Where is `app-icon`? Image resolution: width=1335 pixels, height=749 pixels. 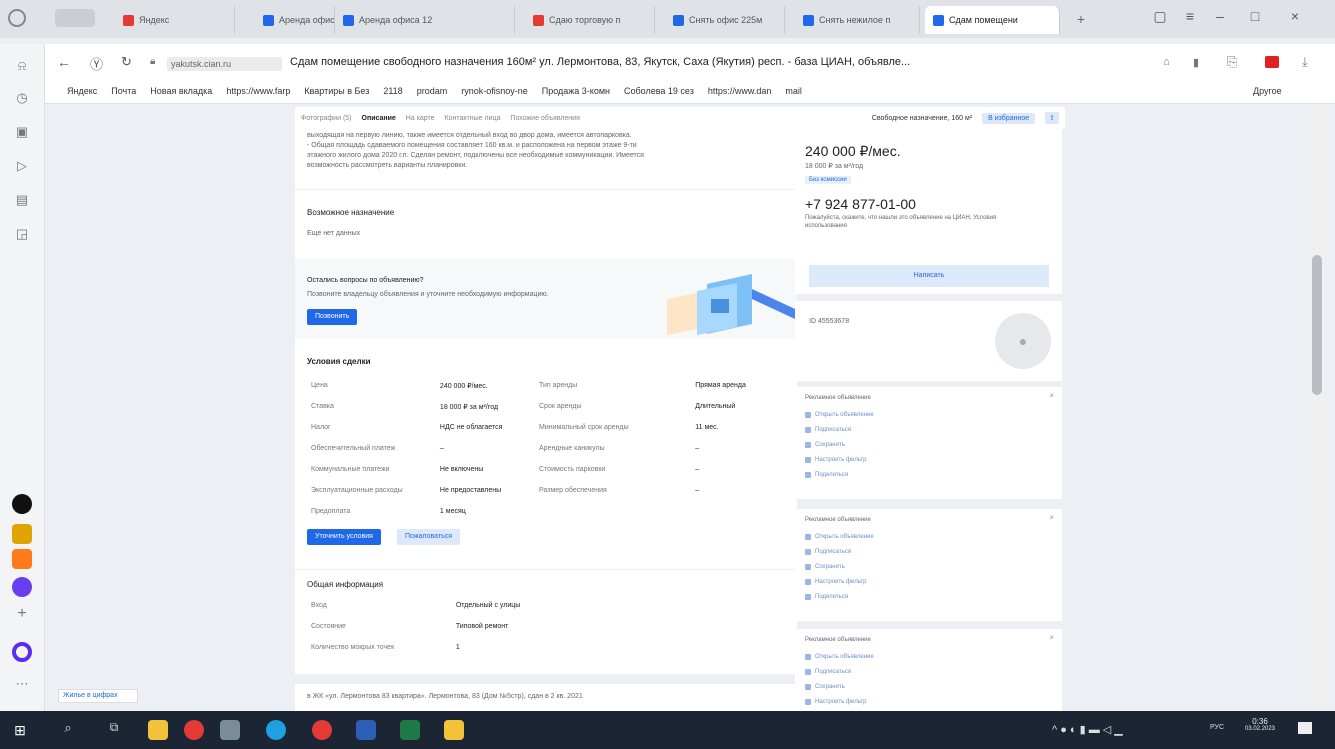 app-icon is located at coordinates (230, 730).